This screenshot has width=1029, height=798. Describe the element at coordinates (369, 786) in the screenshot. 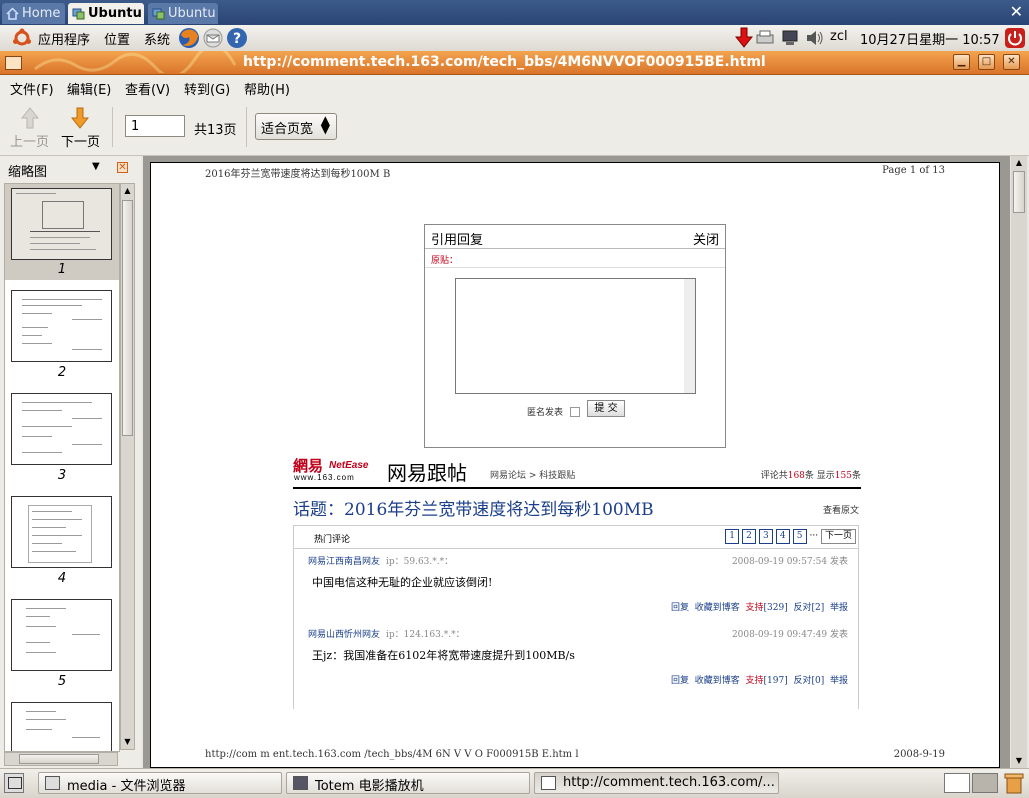

I see `task-label: Totem 电影播放机` at that location.